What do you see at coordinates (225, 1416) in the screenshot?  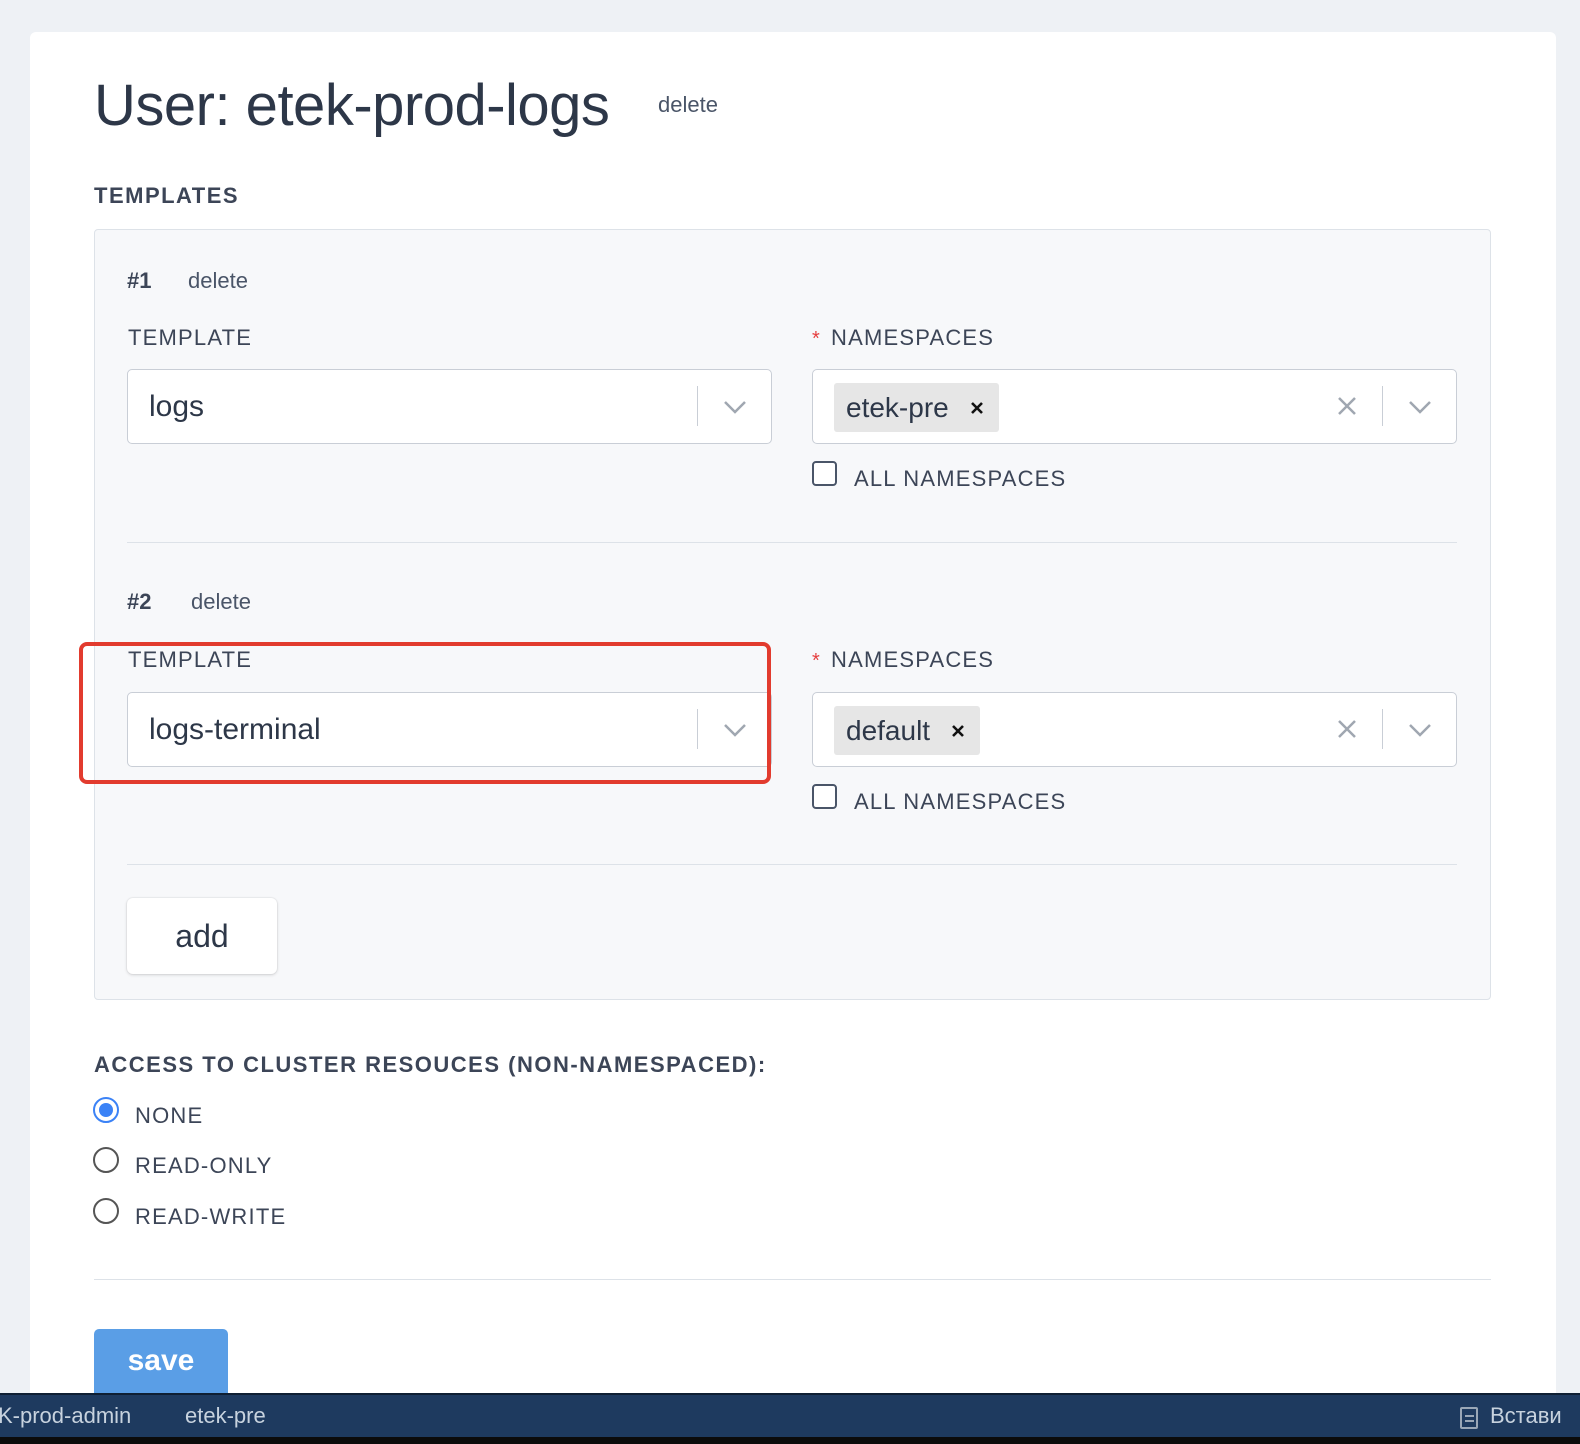 I see `taskbar-item: etek-pre` at bounding box center [225, 1416].